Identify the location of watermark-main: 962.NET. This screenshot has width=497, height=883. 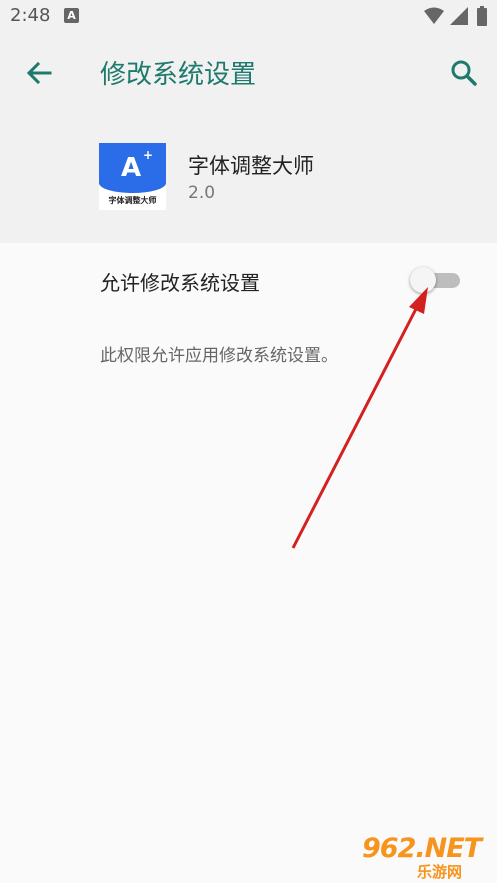
(422, 848).